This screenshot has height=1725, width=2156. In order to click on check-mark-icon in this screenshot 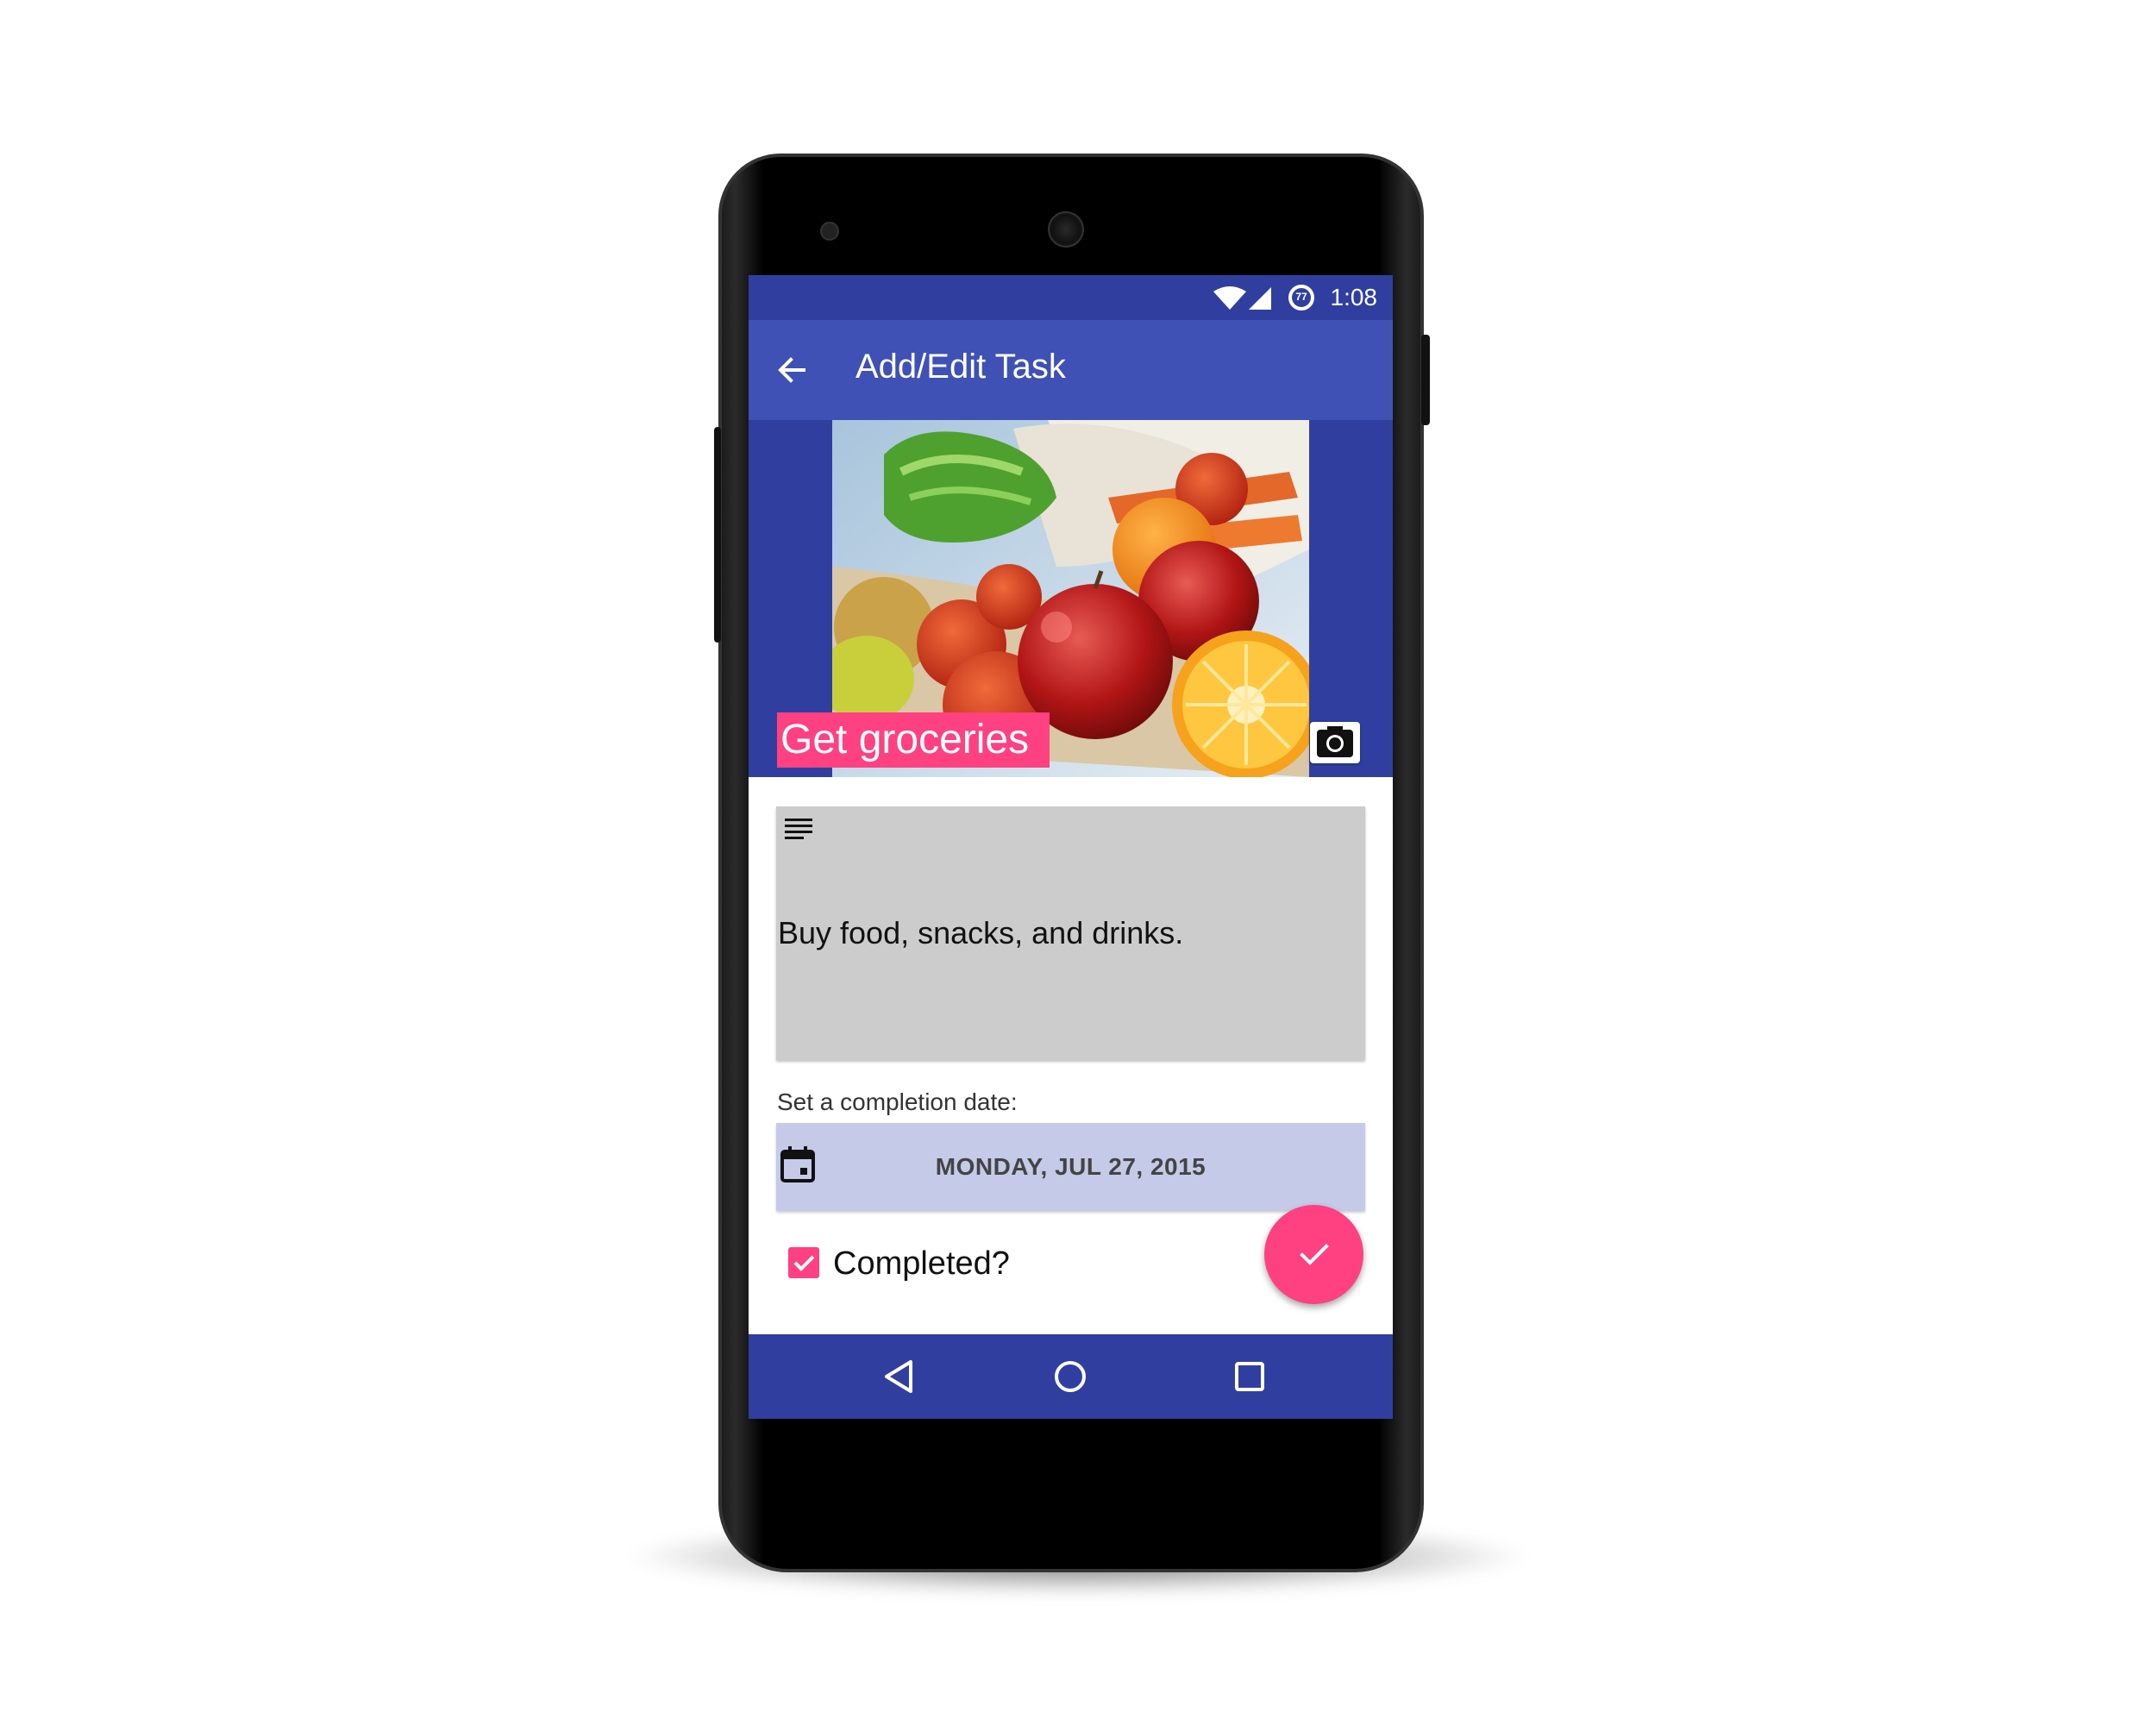, I will do `click(804, 1263)`.